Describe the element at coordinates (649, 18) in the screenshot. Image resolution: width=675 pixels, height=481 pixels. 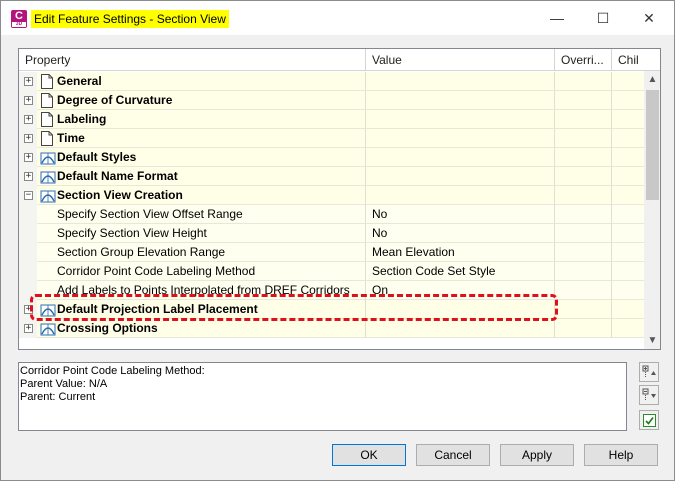
I see `close-button: ✕` at that location.